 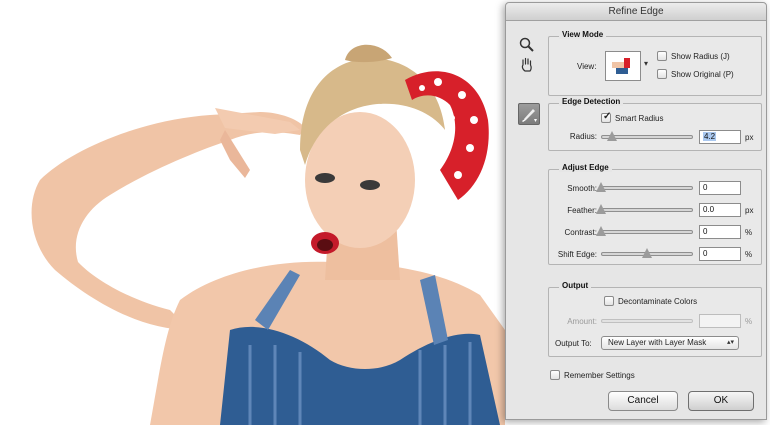 I want to click on remember-settings-label: Remember Settings, so click(x=599, y=375).